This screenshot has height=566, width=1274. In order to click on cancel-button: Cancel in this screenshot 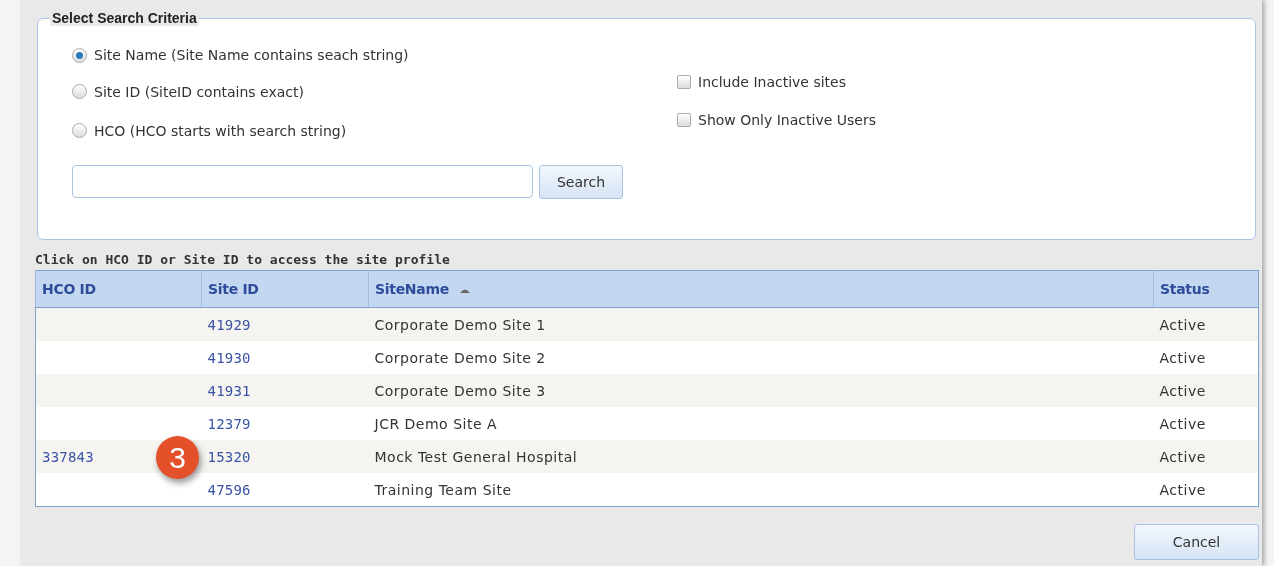, I will do `click(1196, 542)`.